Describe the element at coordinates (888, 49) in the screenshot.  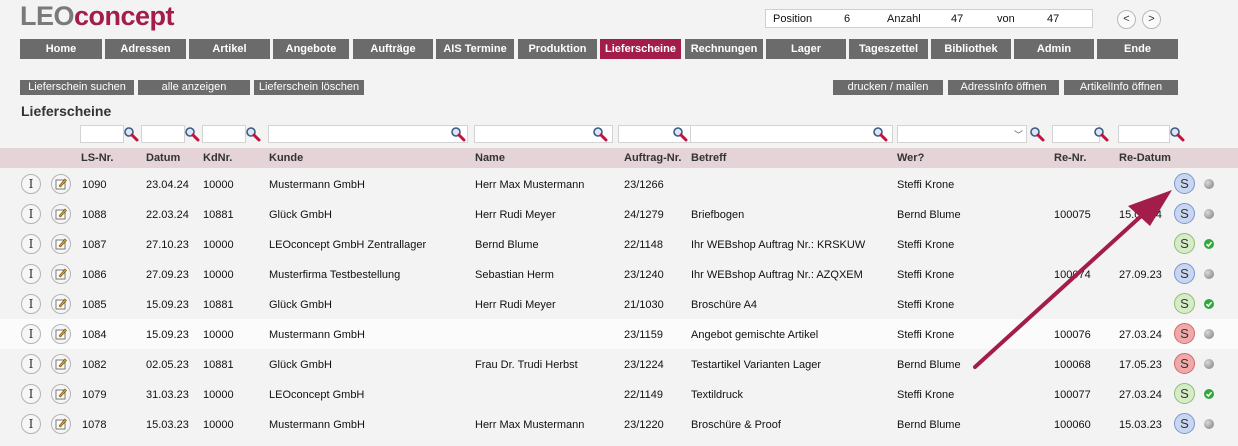
I see `nav-tageszettel: Tageszettel` at that location.